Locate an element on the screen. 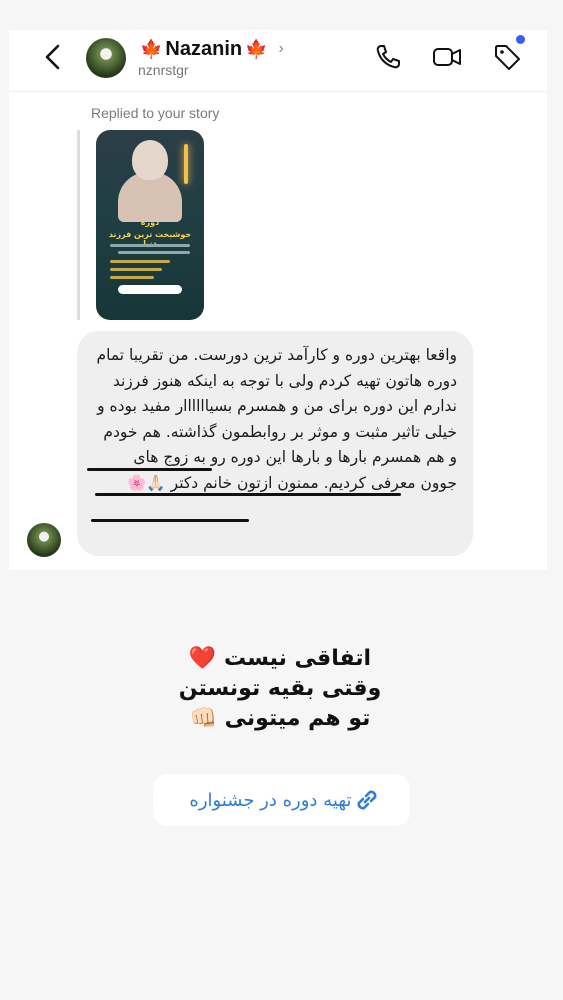  story-button is located at coordinates (150, 289).